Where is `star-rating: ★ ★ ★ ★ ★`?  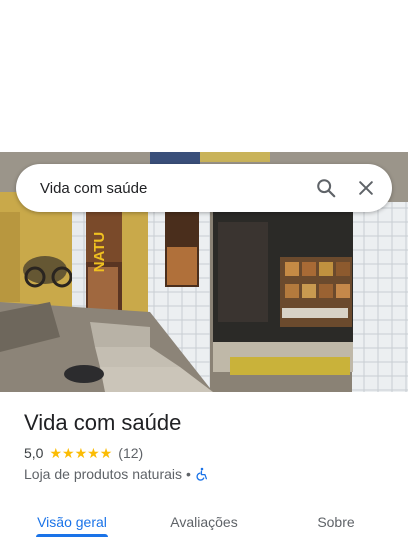 star-rating: ★ ★ ★ ★ ★ is located at coordinates (80, 453).